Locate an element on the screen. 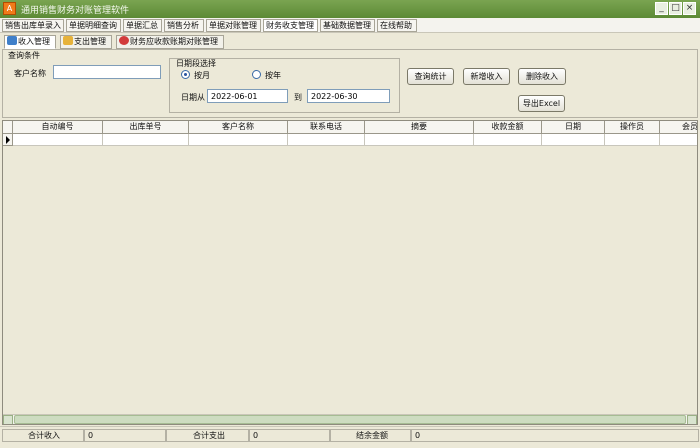 The image size is (700, 448). subtab-receivable-label: 财务应收款账期对账管理 is located at coordinates (174, 41).